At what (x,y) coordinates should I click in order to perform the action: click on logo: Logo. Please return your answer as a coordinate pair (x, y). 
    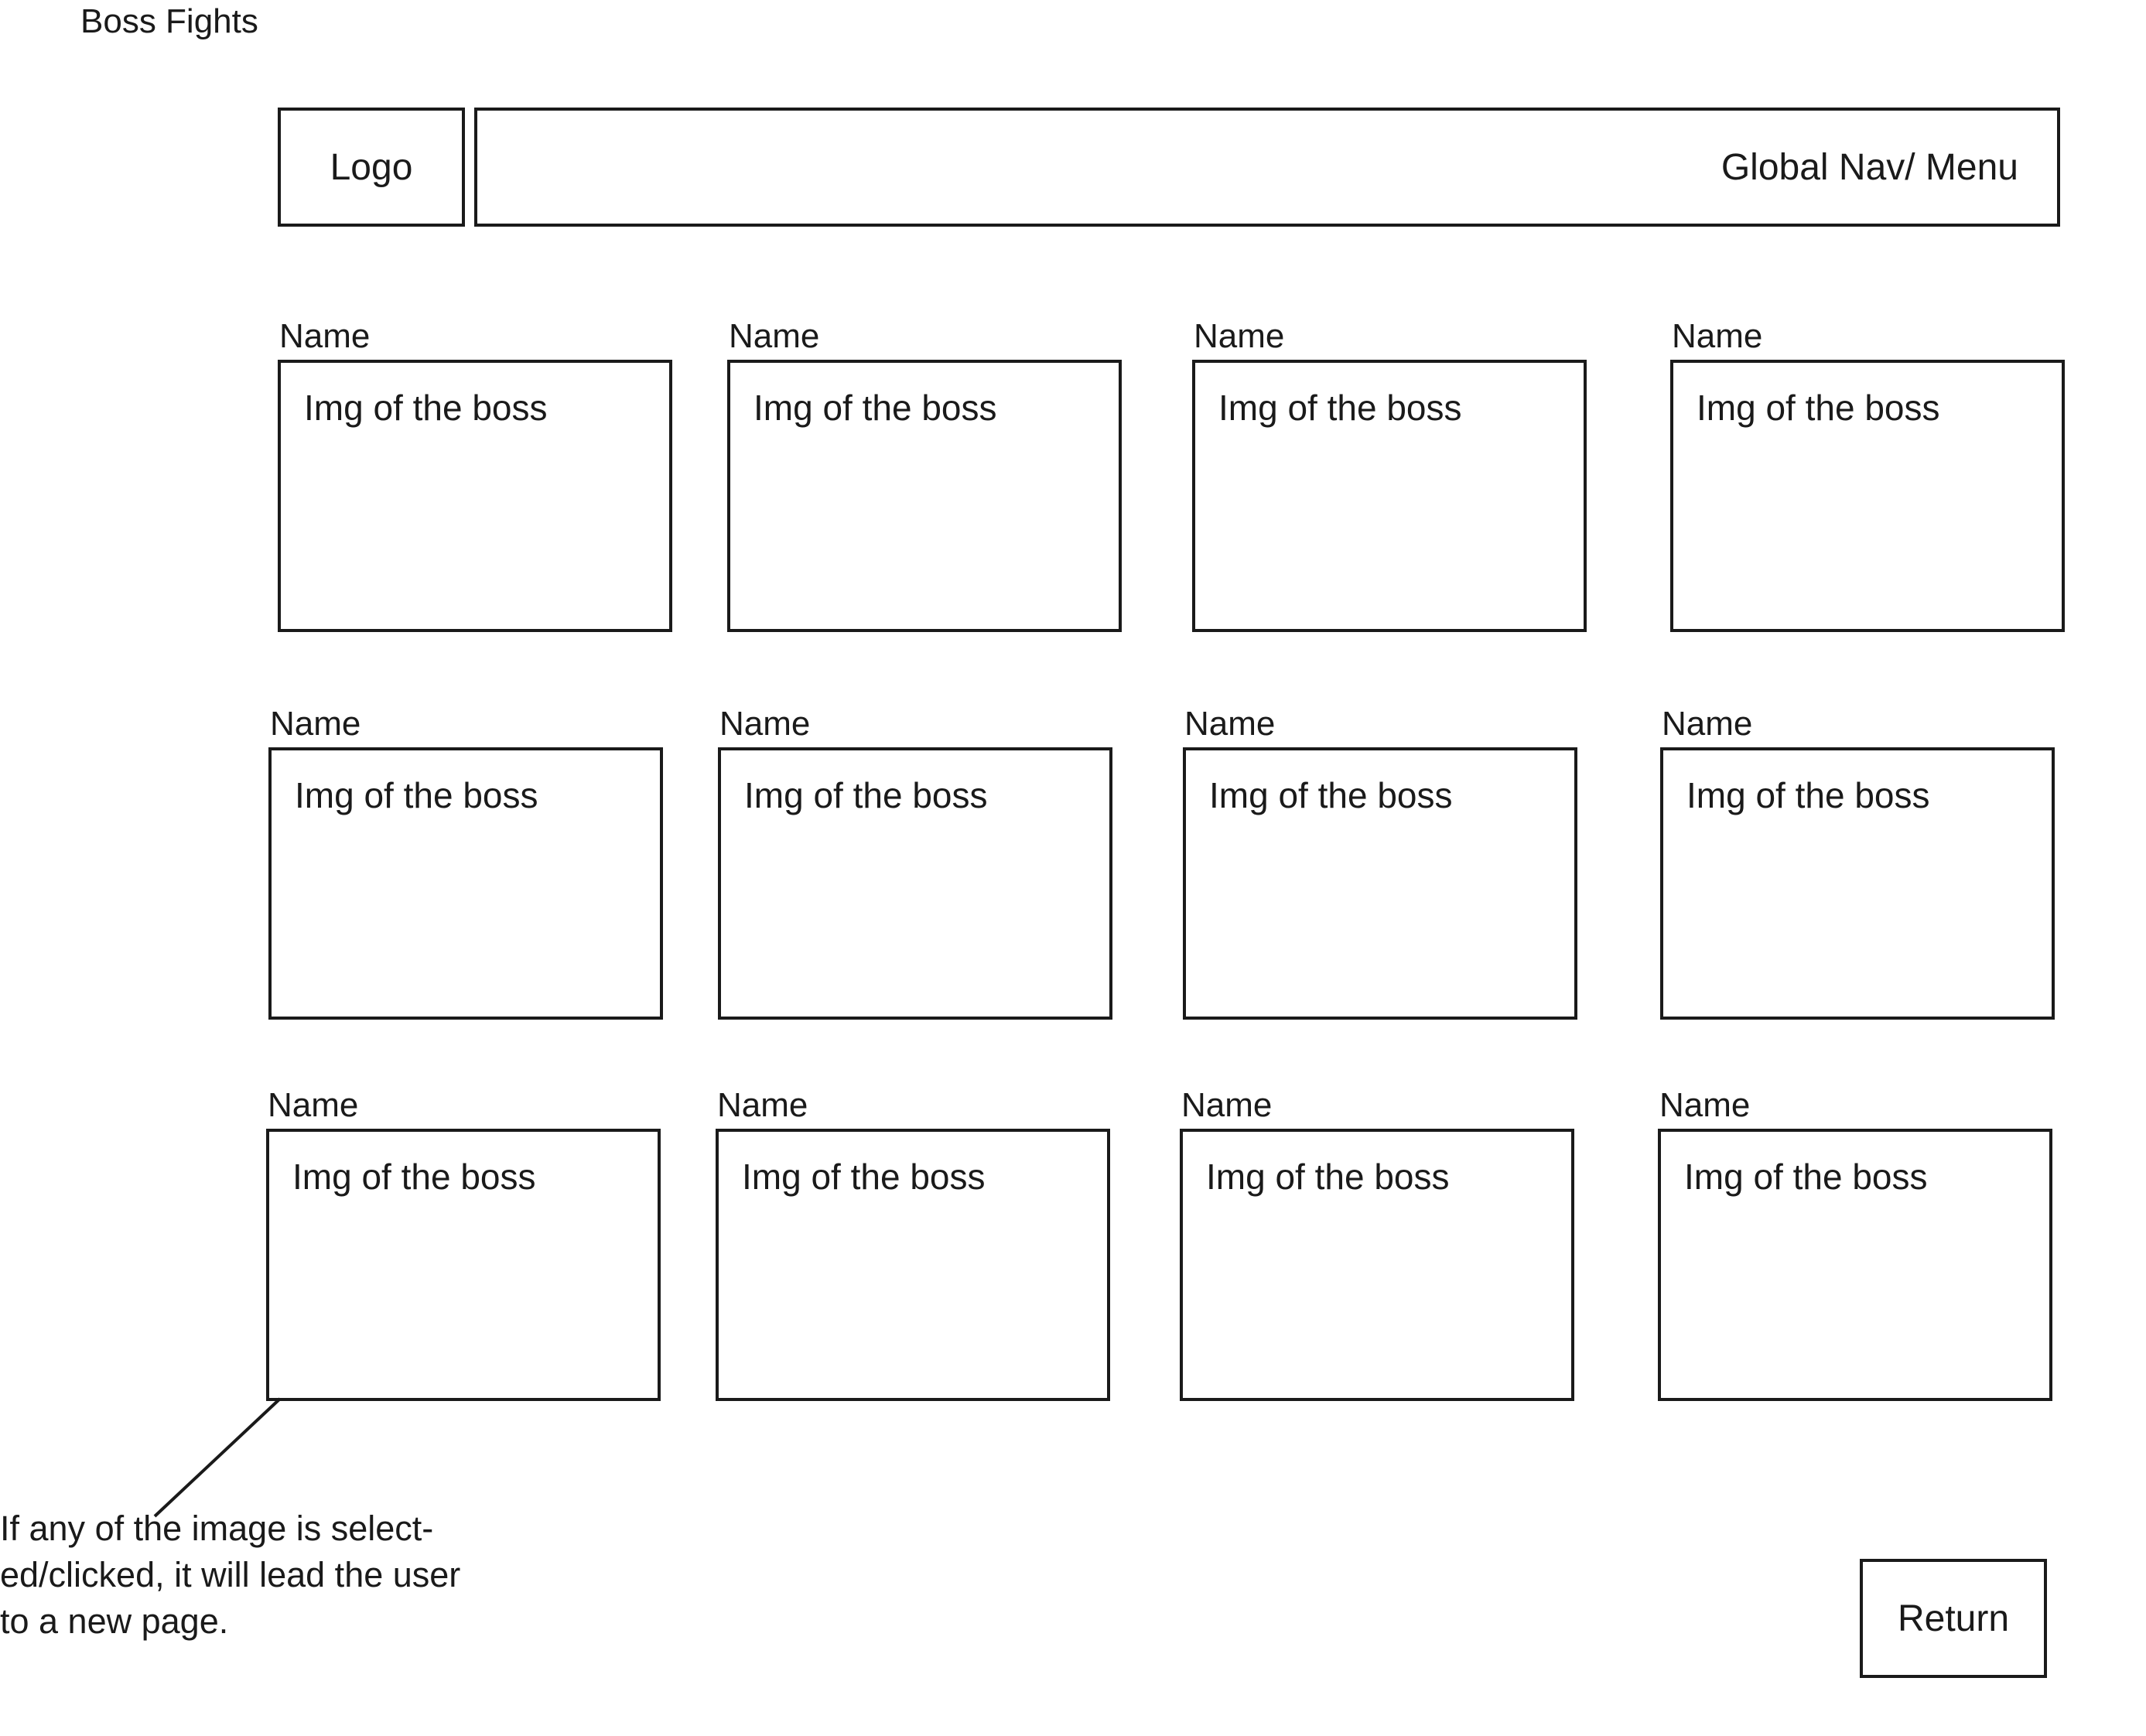
    Looking at the image, I should click on (371, 167).